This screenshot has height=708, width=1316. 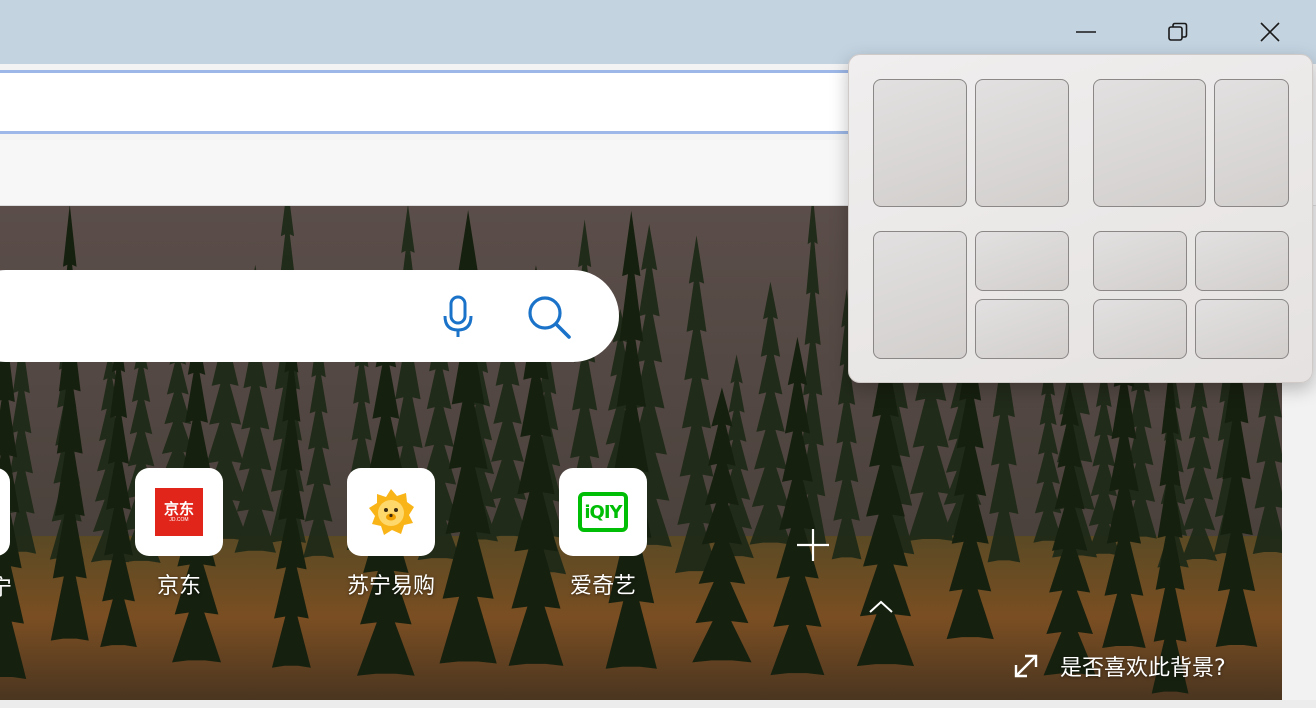 I want to click on jd-logo-subtext: JD.COM, so click(x=179, y=519).